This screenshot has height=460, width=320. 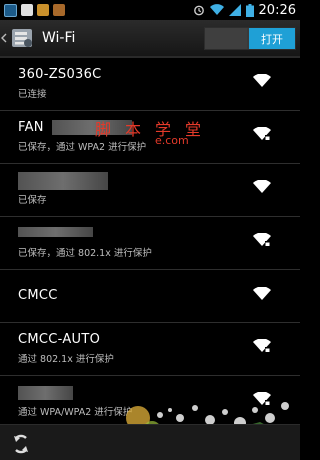 I want to click on status-bar: 20:26, so click(x=150, y=10).